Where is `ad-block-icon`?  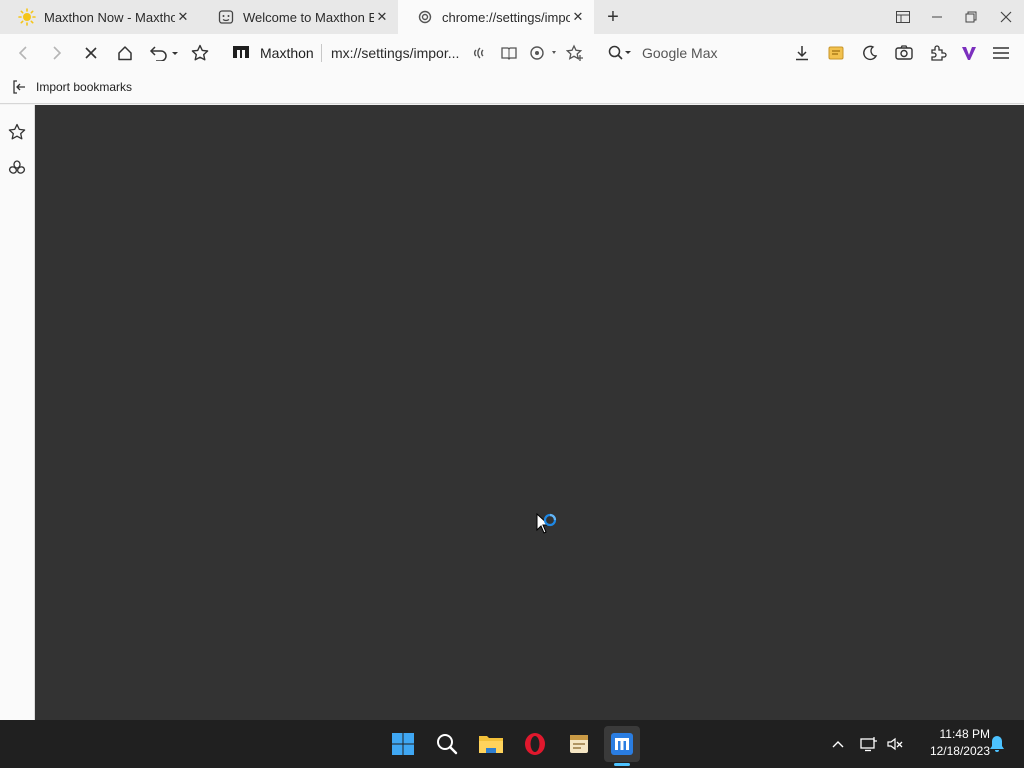
ad-block-icon is located at coordinates (541, 53).